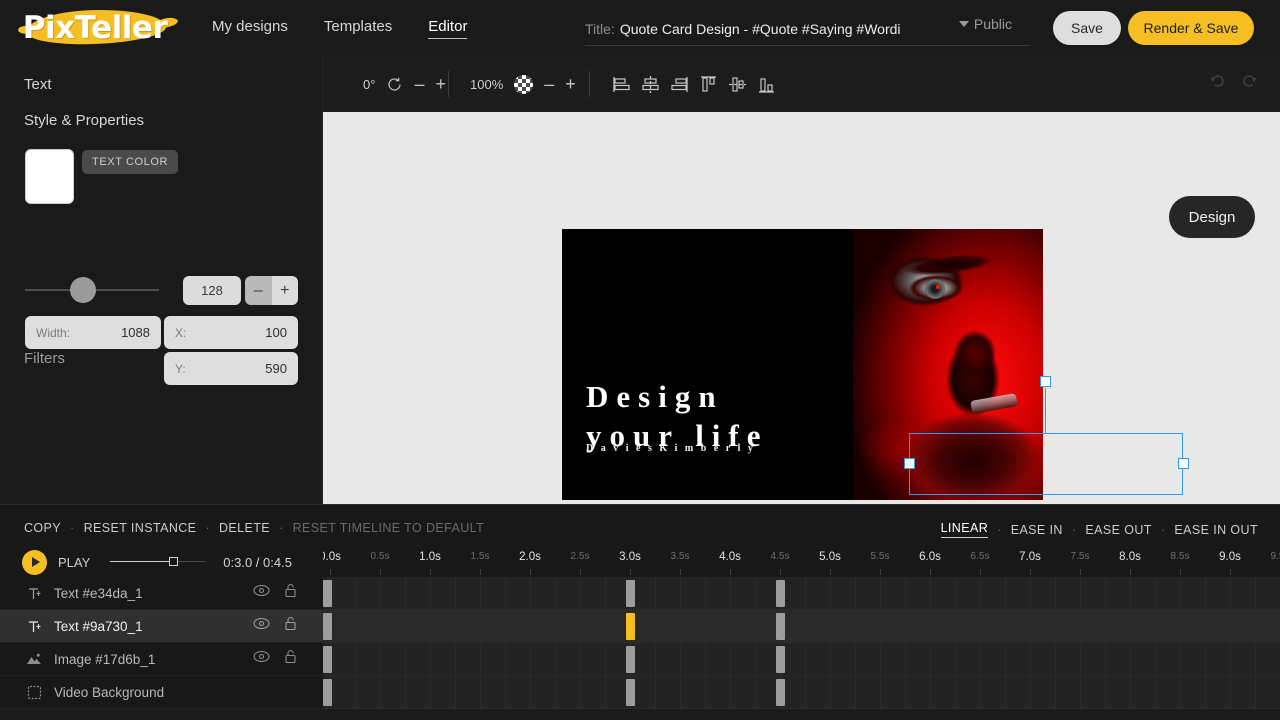 This screenshot has width=1280, height=720. I want to click on portrait-image-layer, so click(942, 364).